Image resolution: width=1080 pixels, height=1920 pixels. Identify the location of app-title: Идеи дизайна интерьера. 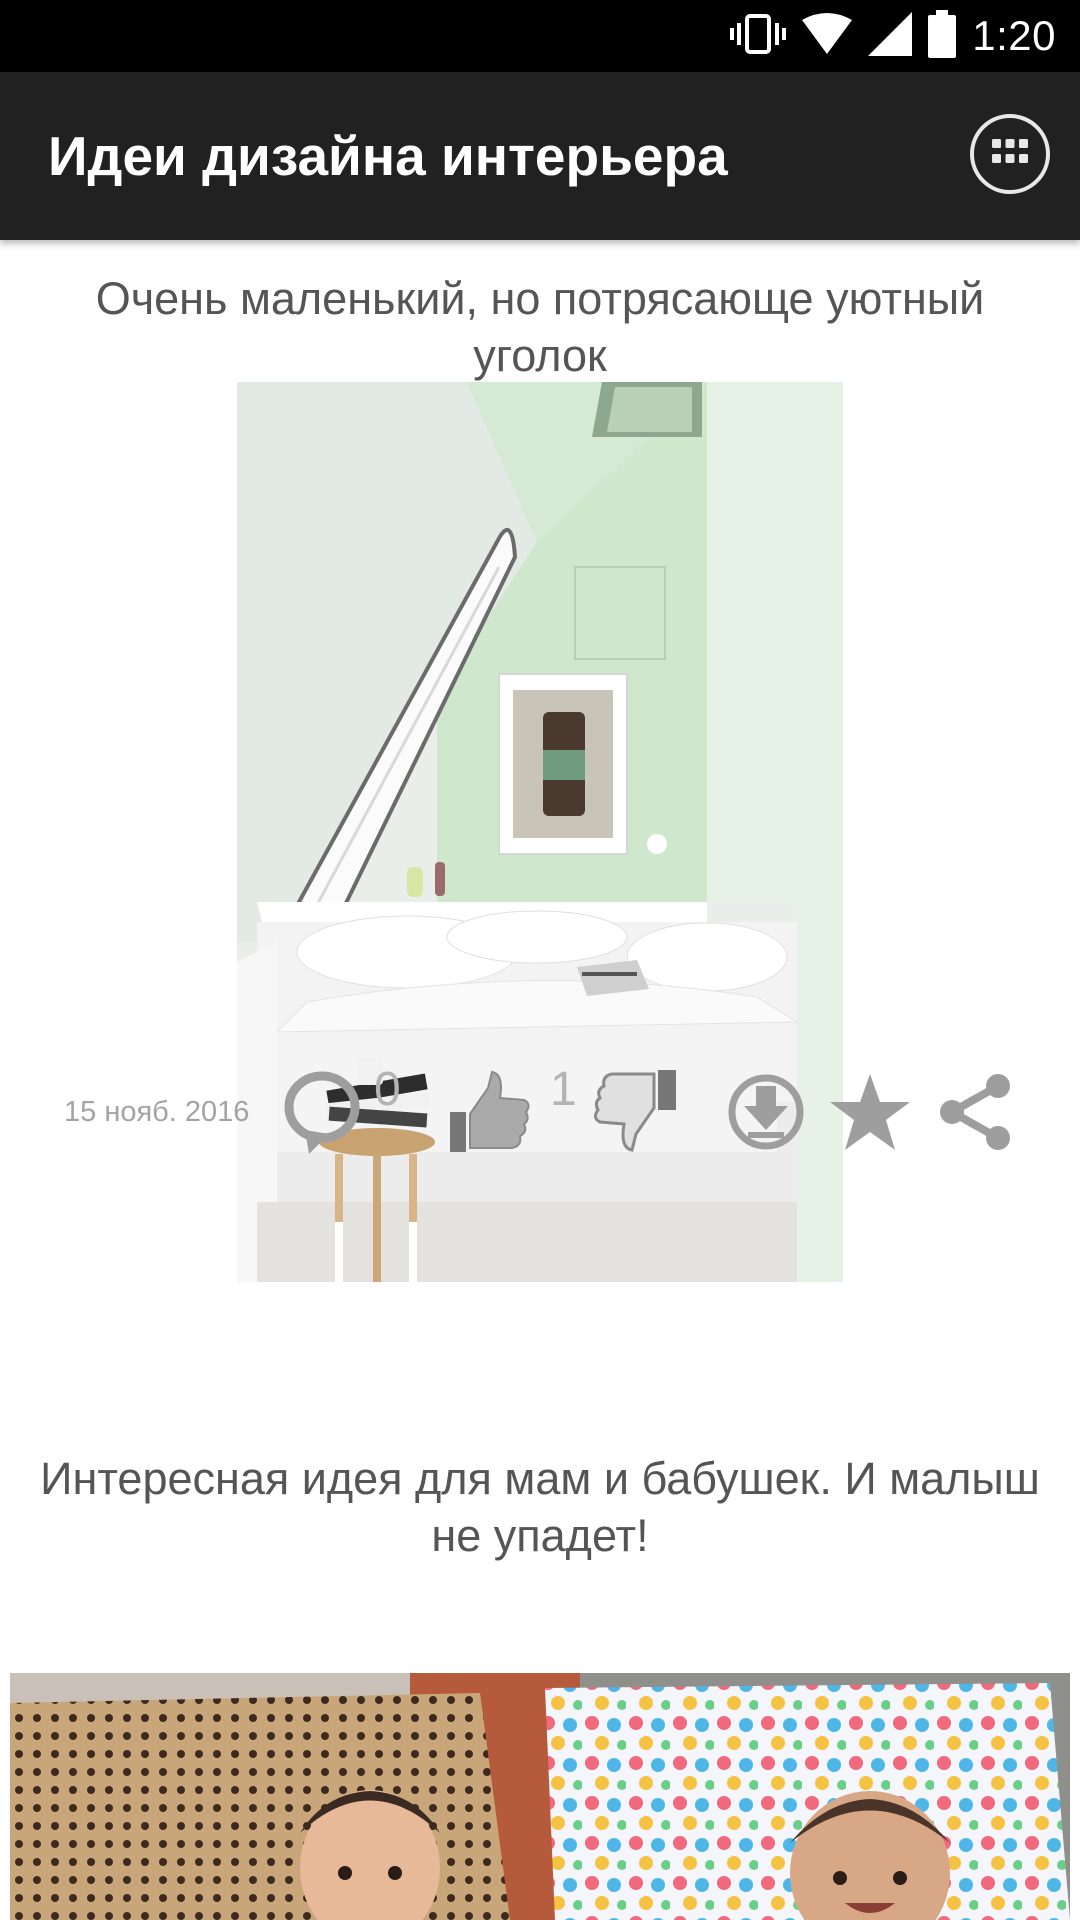
(388, 156).